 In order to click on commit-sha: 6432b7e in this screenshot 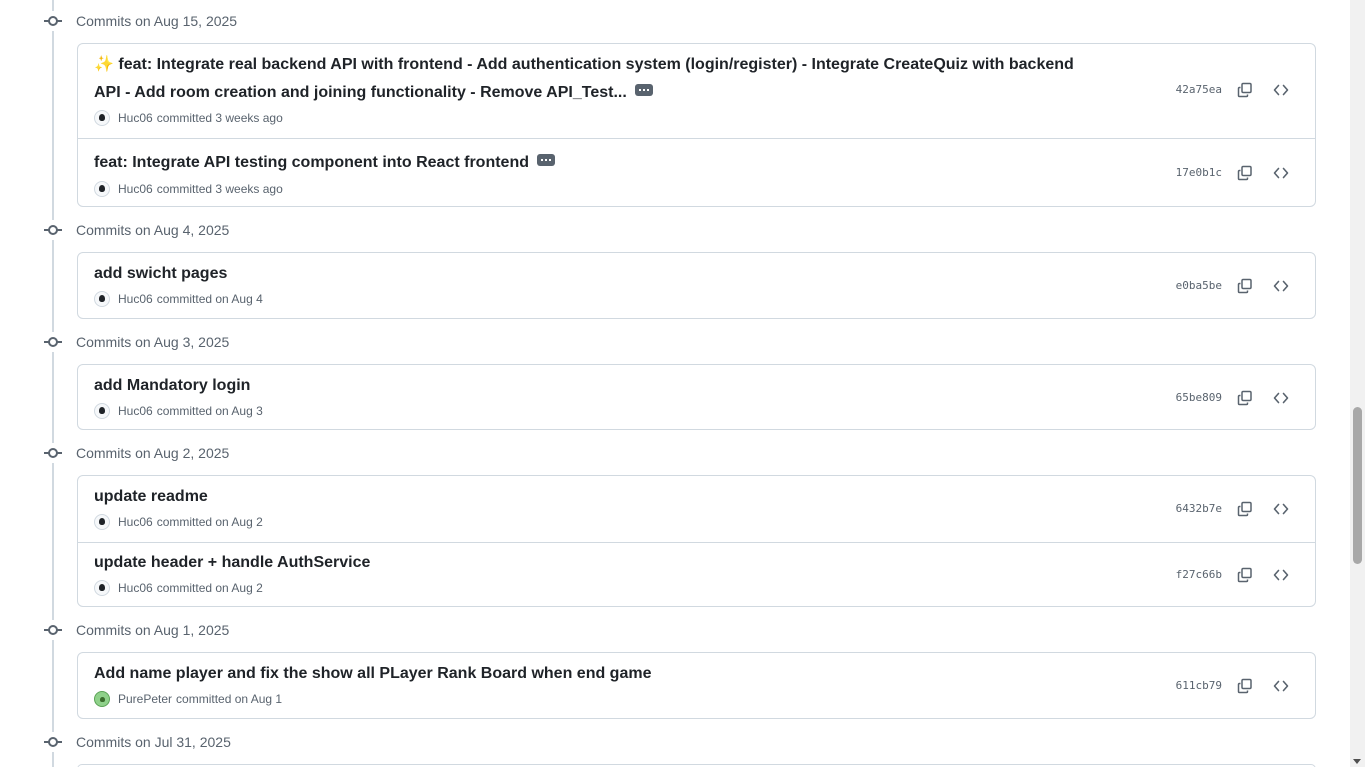, I will do `click(1199, 508)`.